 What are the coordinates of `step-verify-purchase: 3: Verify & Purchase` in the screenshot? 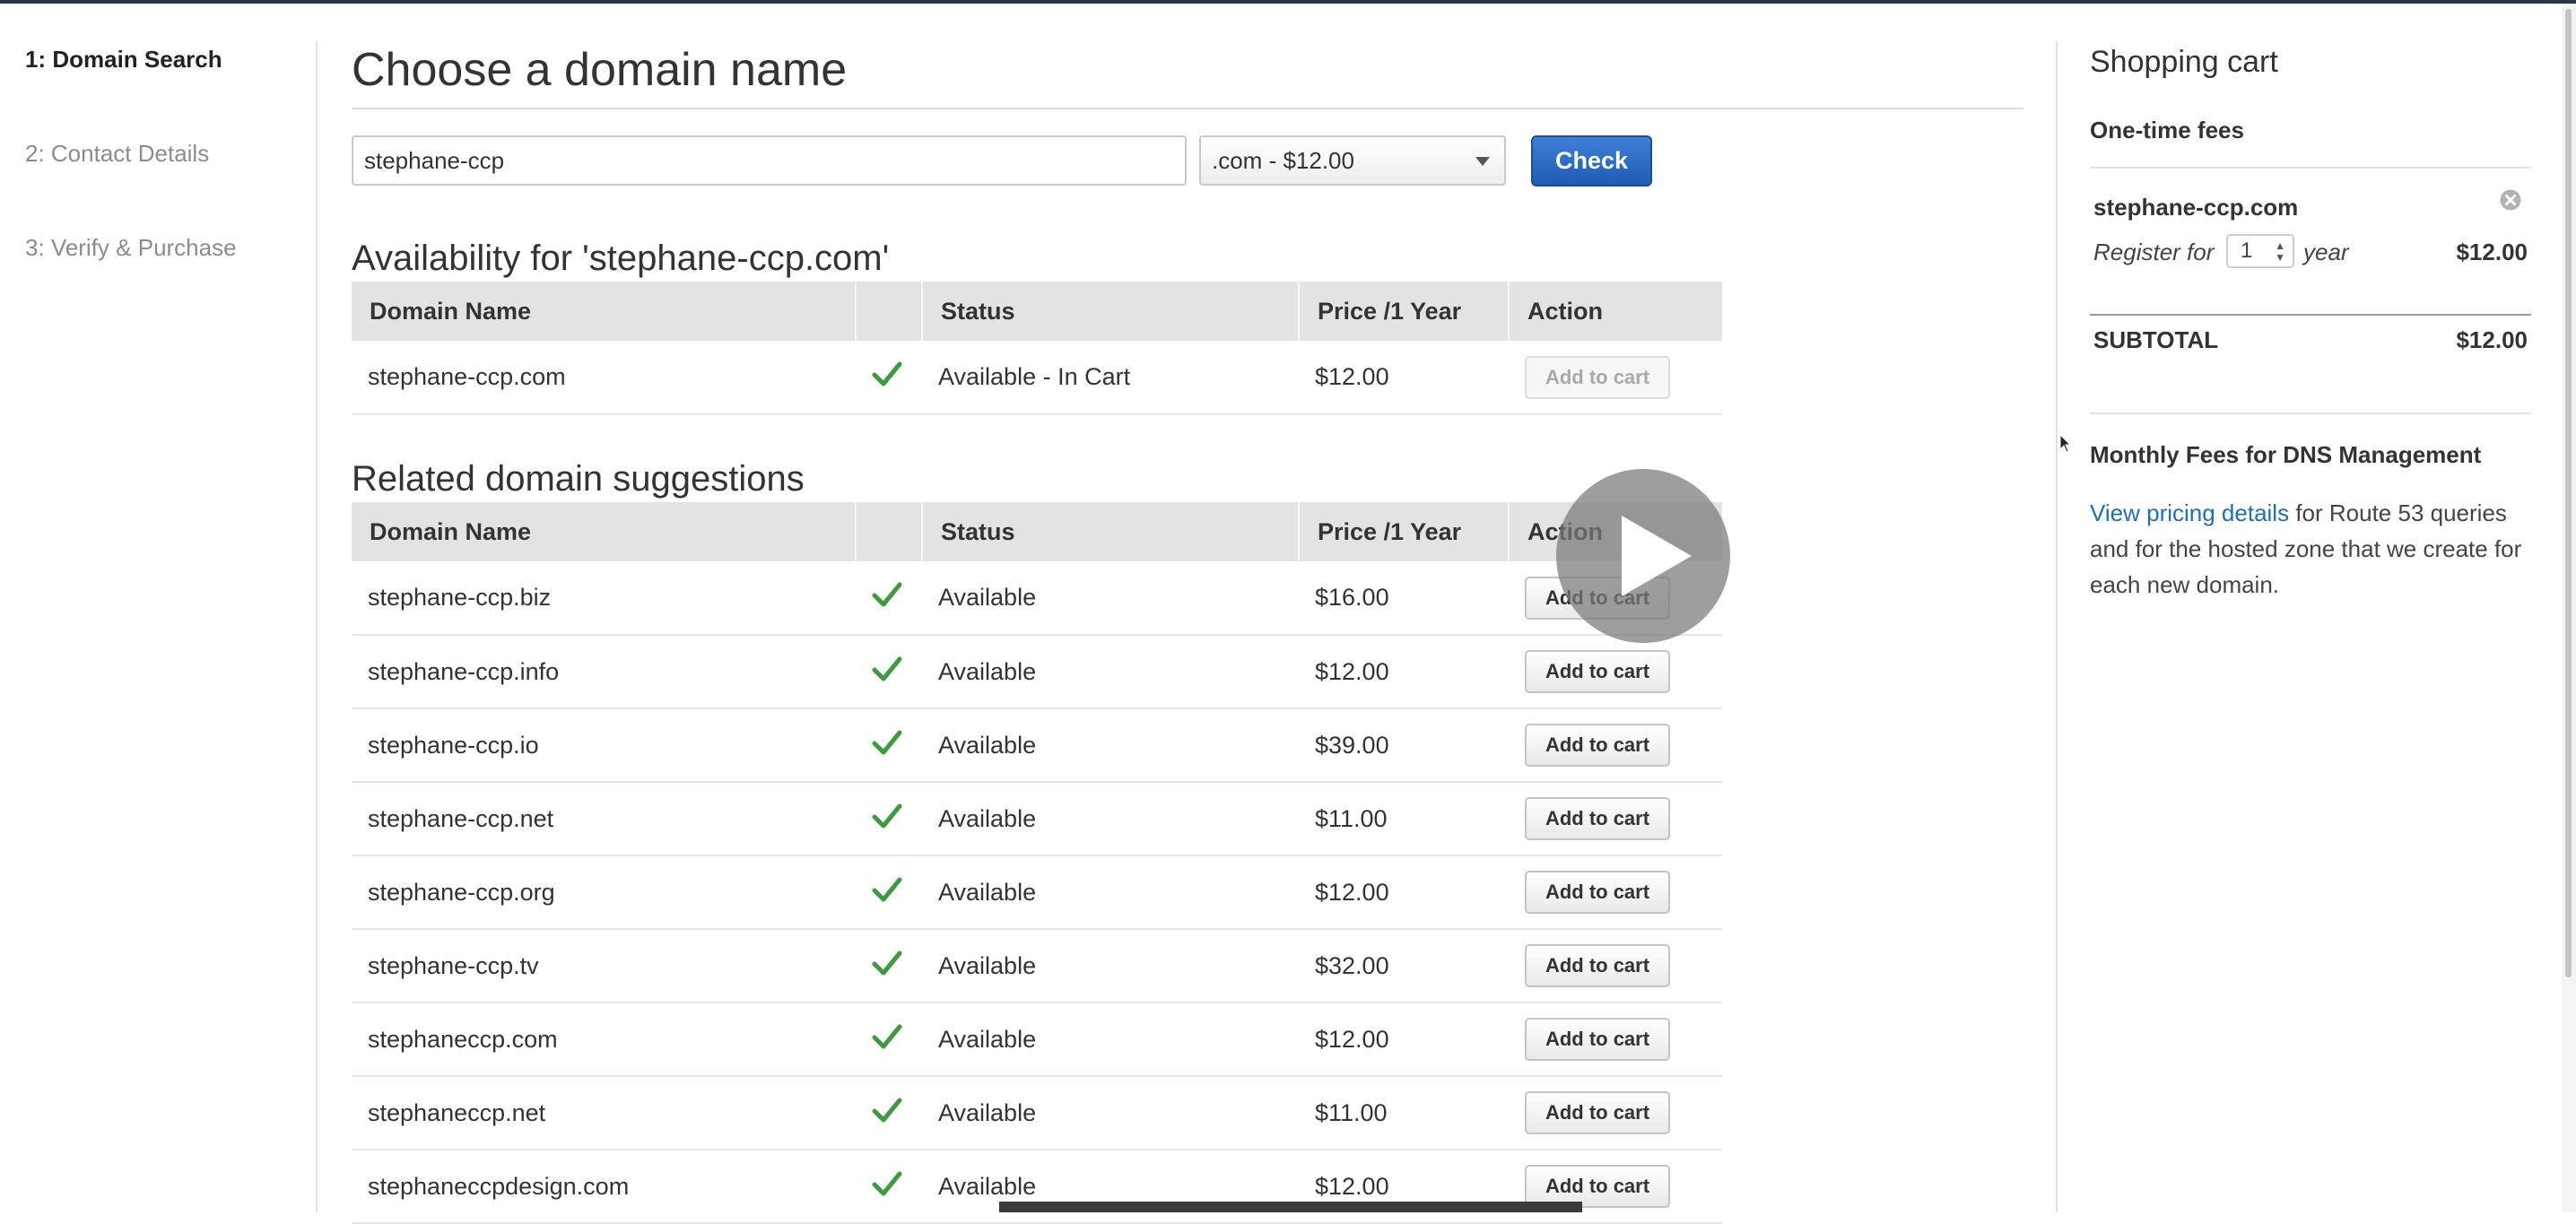 It's located at (159, 278).